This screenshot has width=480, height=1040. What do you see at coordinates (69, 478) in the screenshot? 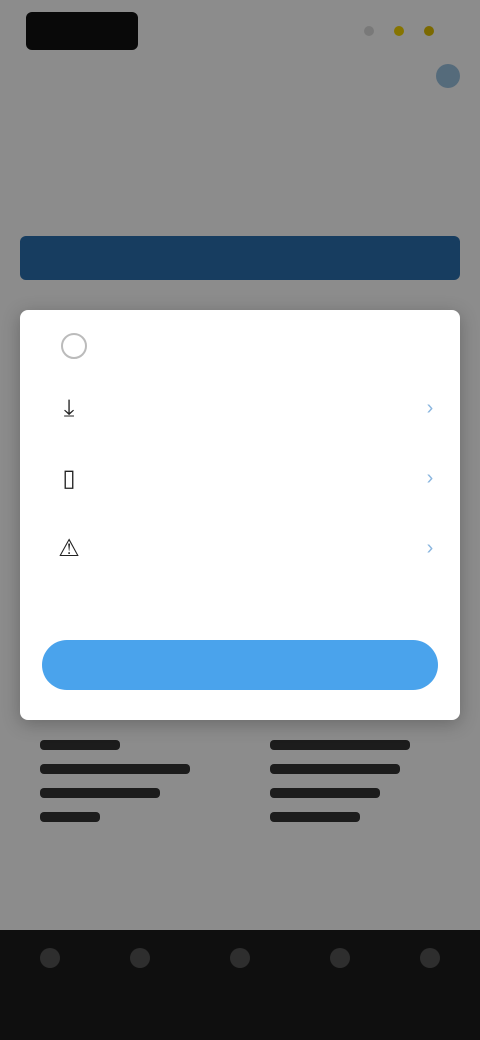
I see `document-icon: ▯` at bounding box center [69, 478].